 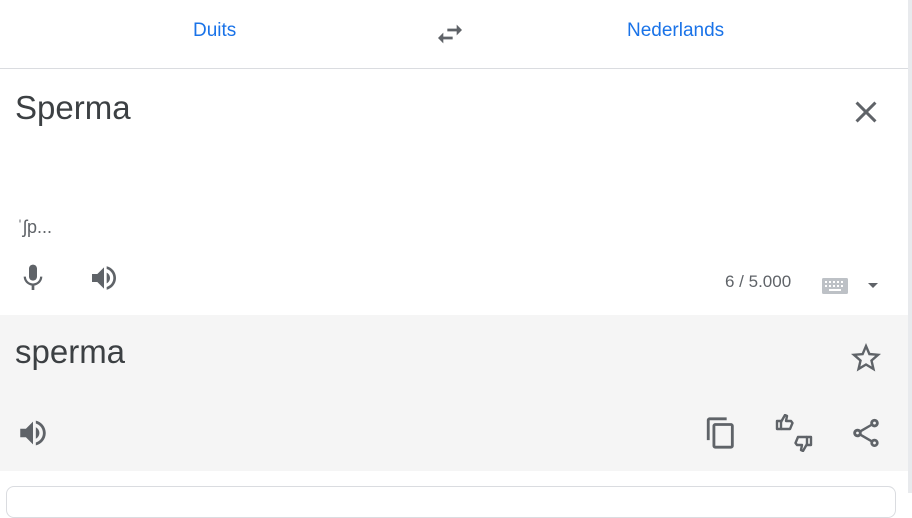 What do you see at coordinates (721, 433) in the screenshot?
I see `copy-icon` at bounding box center [721, 433].